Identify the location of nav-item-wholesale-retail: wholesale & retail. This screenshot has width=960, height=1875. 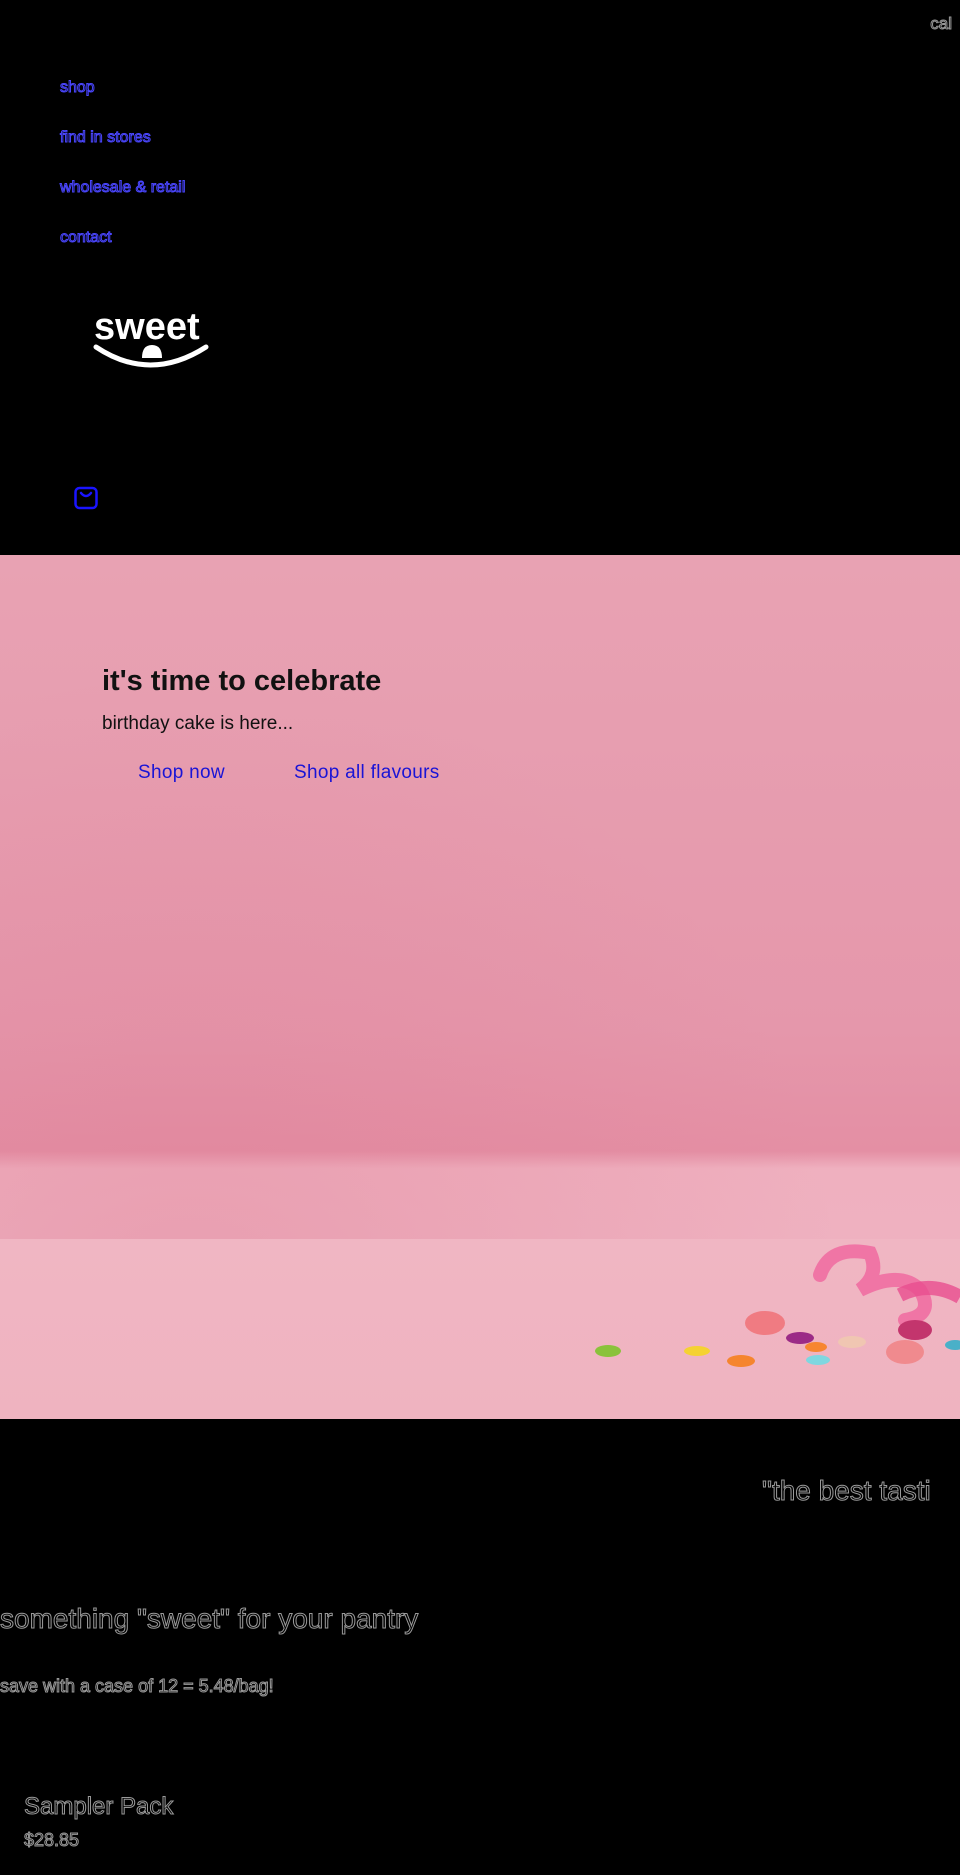
(122, 203).